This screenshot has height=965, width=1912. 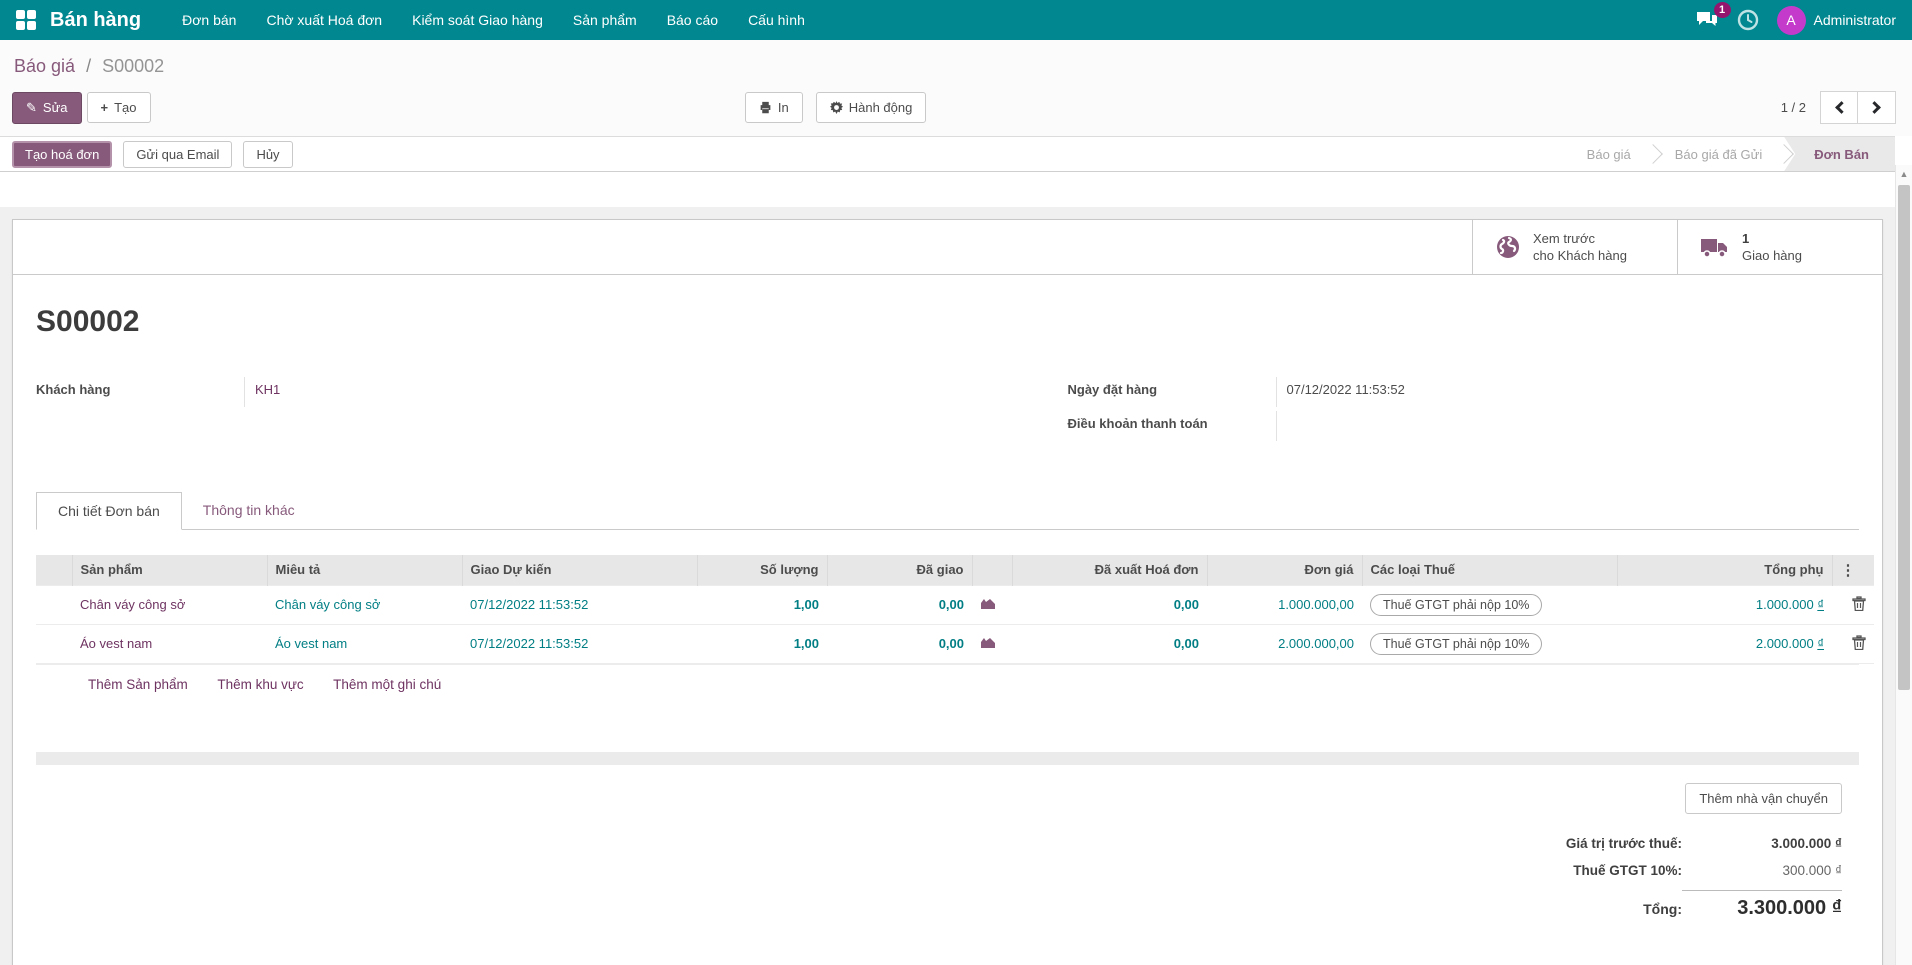 What do you see at coordinates (1836, 20) in the screenshot?
I see `user-menu: A Administrator` at bounding box center [1836, 20].